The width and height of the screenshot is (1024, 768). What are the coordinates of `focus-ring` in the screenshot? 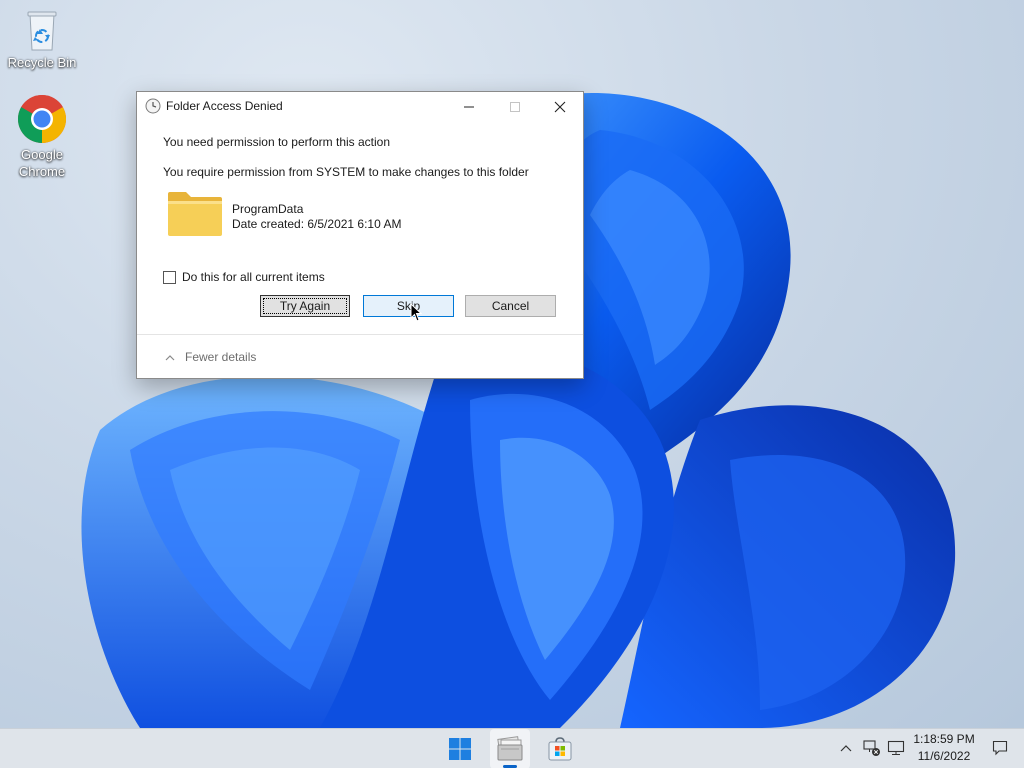 It's located at (305, 306).